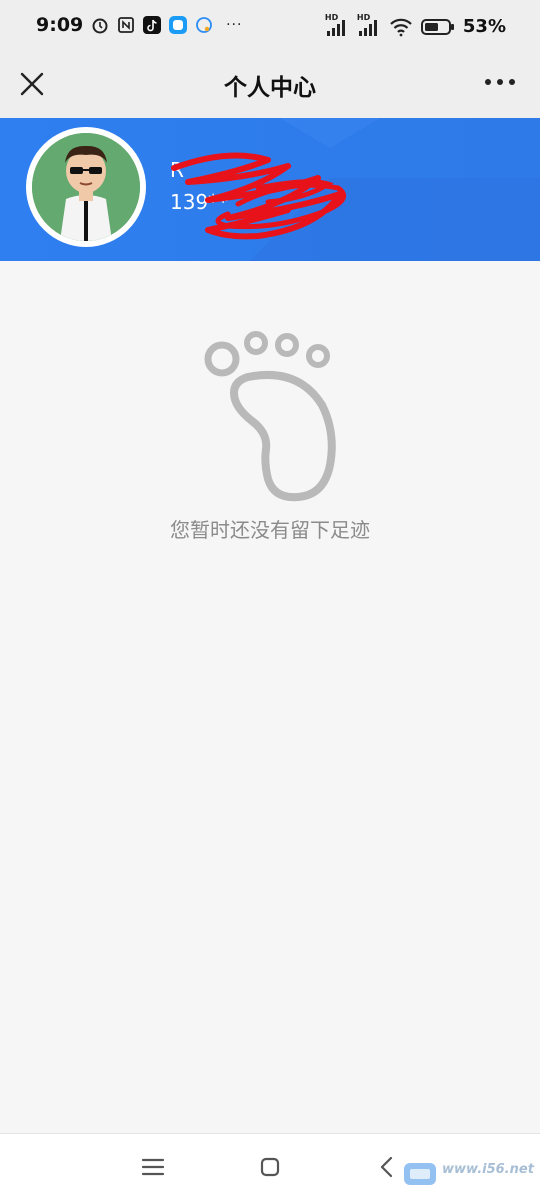 The width and height of the screenshot is (540, 1200). What do you see at coordinates (178, 25) in the screenshot?
I see `app-icon` at bounding box center [178, 25].